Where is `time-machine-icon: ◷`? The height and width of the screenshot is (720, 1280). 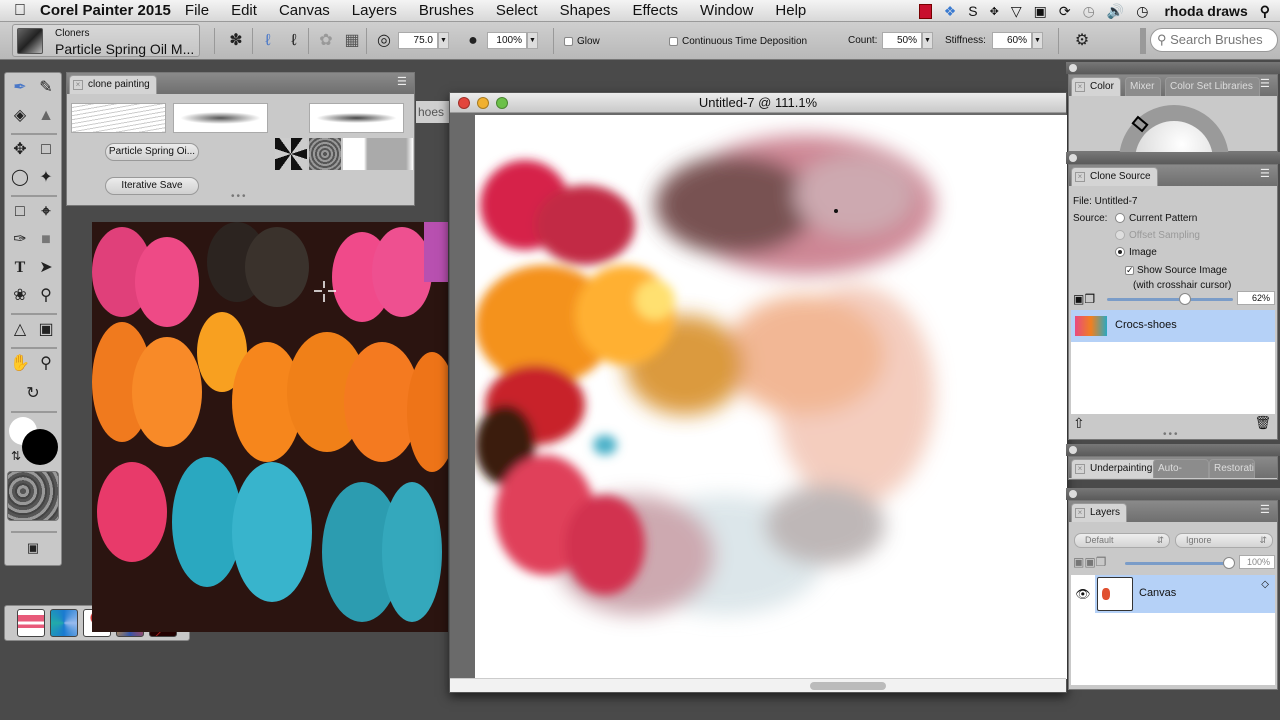
time-machine-icon: ◷ is located at coordinates (1089, 11).